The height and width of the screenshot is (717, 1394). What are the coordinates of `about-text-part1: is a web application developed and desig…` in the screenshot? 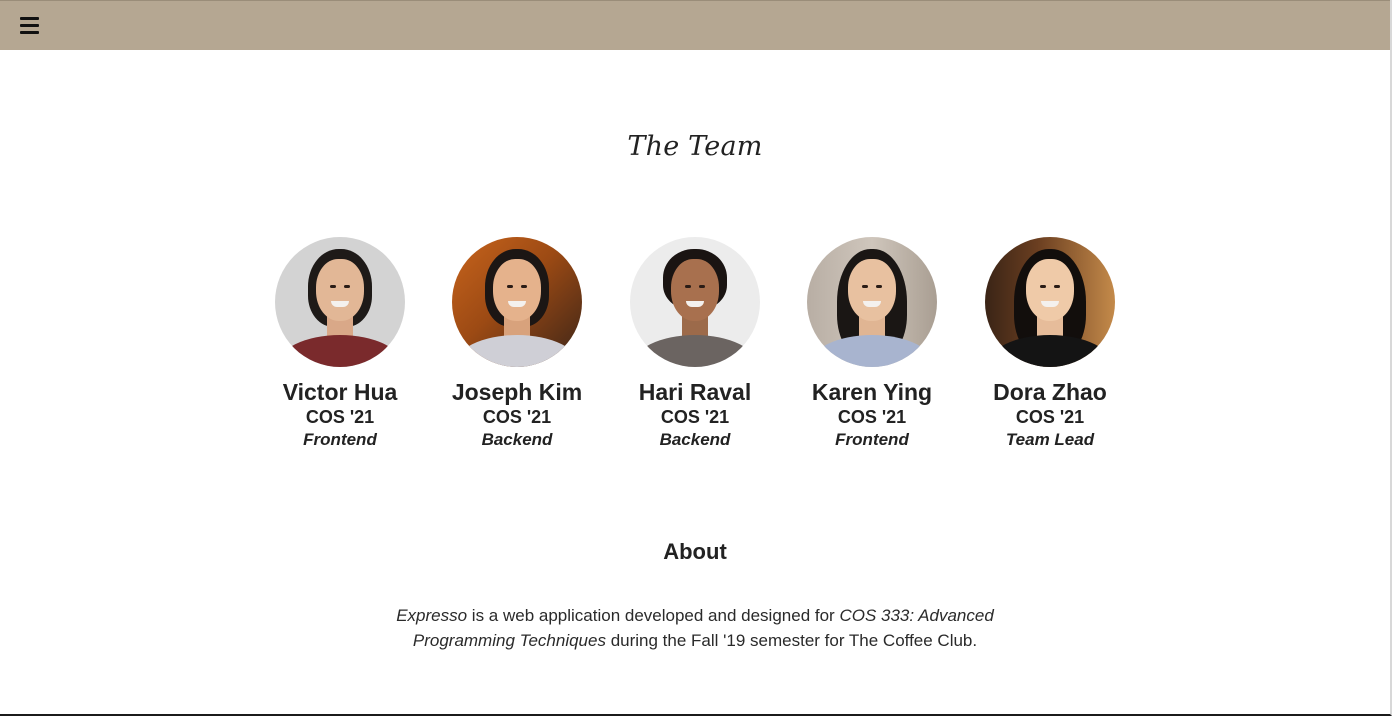 It's located at (653, 615).